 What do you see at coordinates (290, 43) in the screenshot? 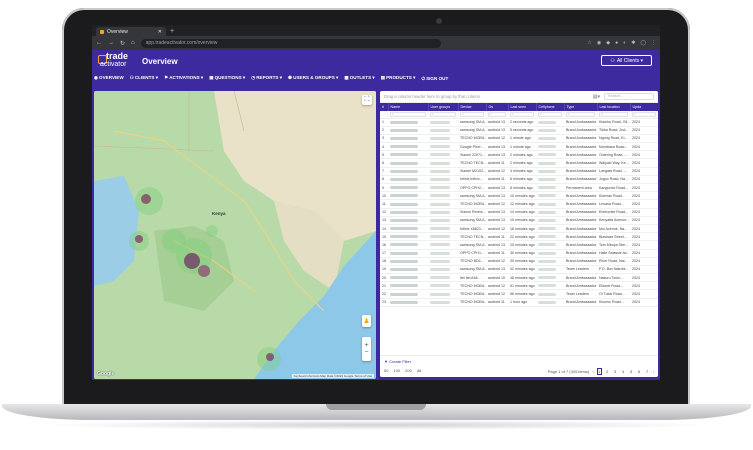
I see `address-bar: app.tradeactivator.com/overview` at bounding box center [290, 43].